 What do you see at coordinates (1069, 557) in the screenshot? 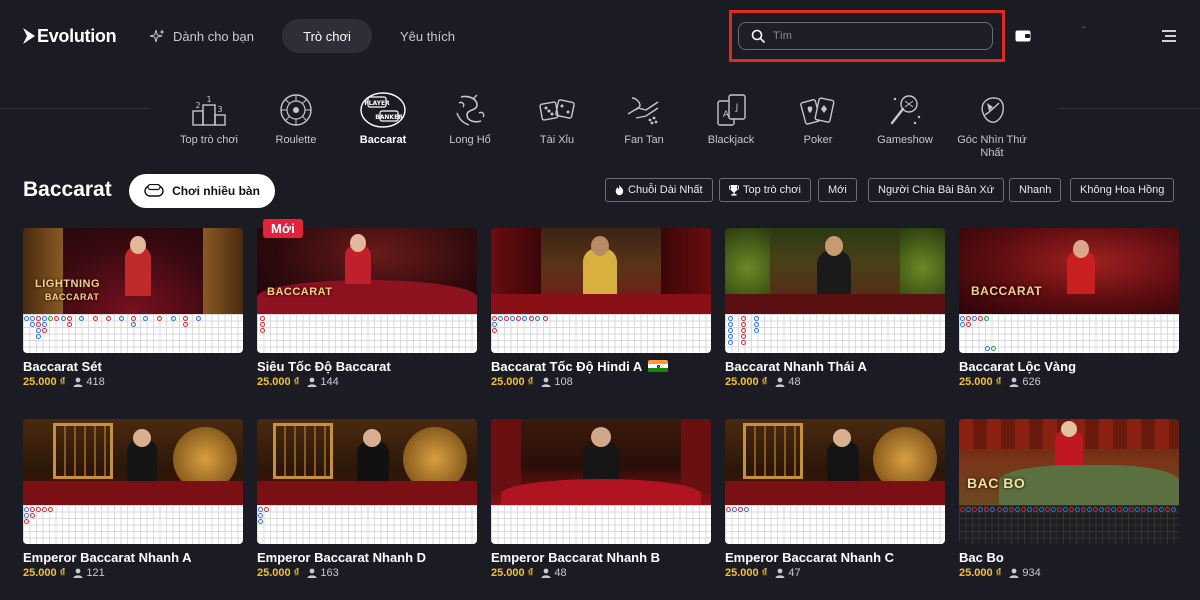
I see `game-name: Bac Bo` at bounding box center [1069, 557].